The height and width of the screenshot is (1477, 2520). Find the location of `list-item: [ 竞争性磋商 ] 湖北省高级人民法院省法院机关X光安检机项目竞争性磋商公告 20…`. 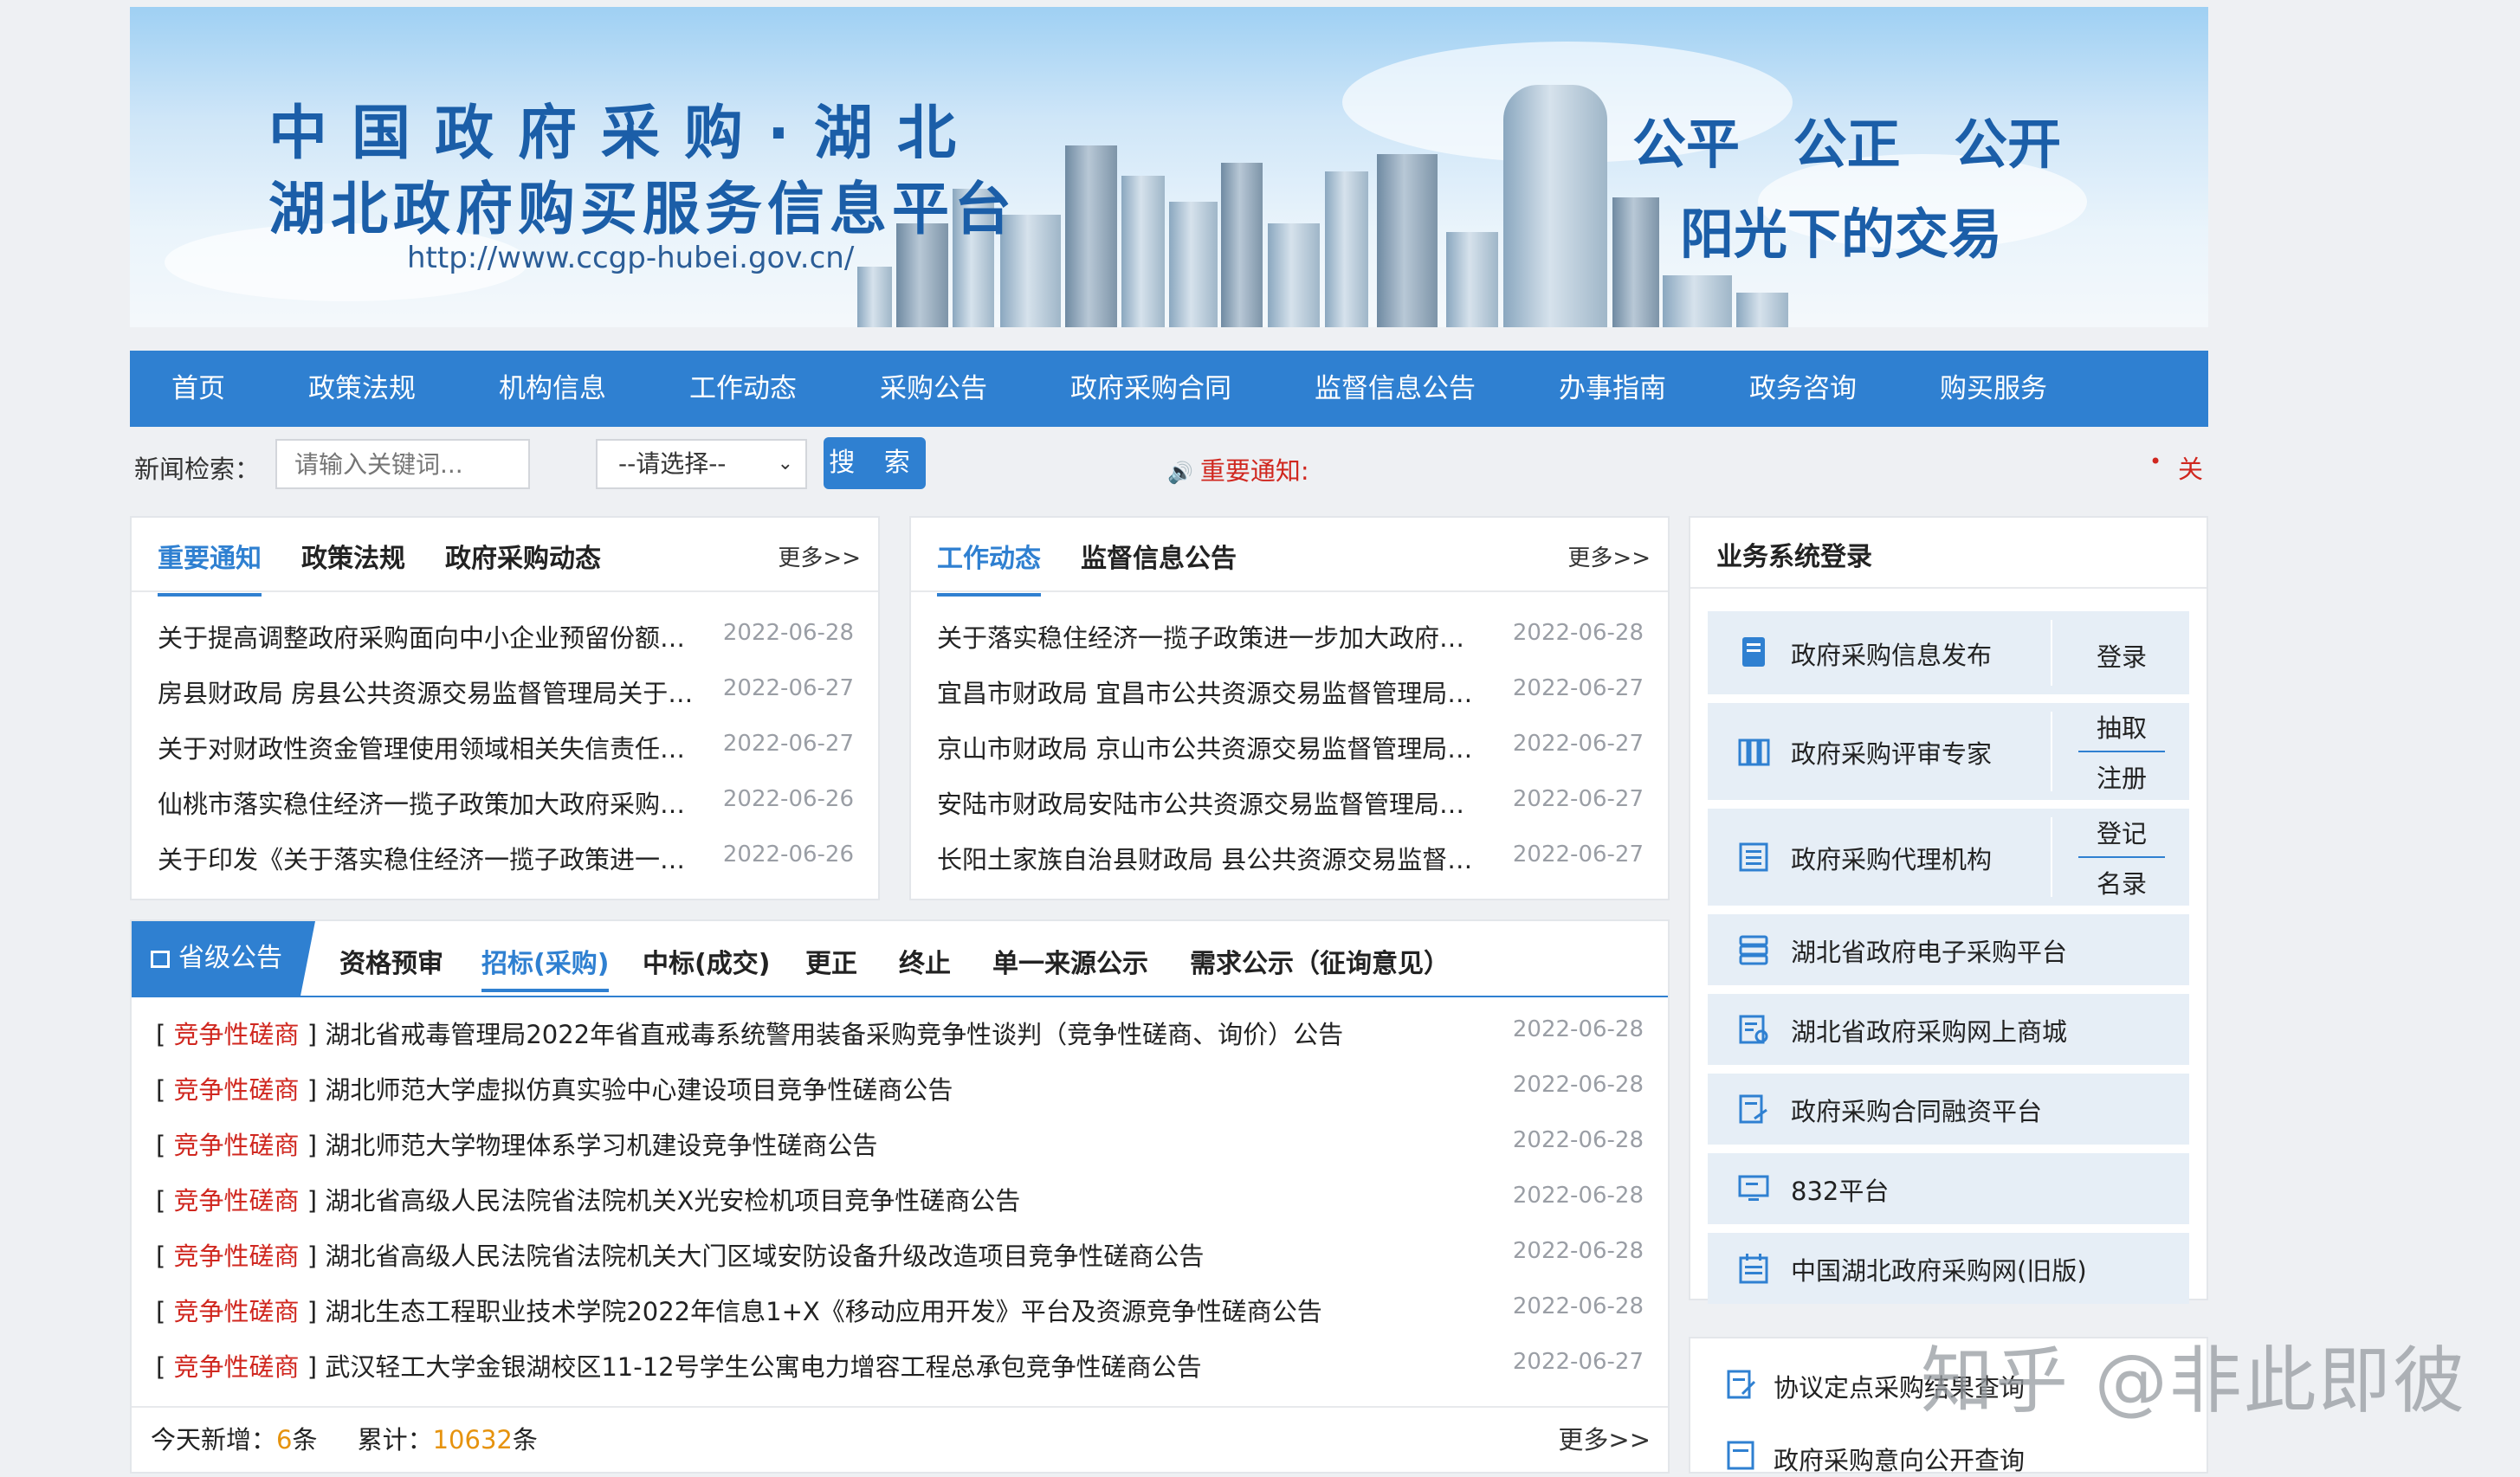

list-item: [ 竞争性磋商 ] 湖北省高级人民法院省法院机关X光安检机项目竞争性磋商公告 20… is located at coordinates (900, 1200).